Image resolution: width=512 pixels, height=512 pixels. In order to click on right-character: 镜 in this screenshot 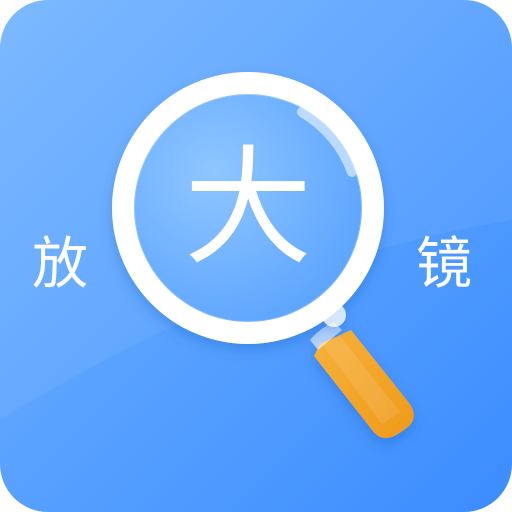, I will do `click(444, 264)`.